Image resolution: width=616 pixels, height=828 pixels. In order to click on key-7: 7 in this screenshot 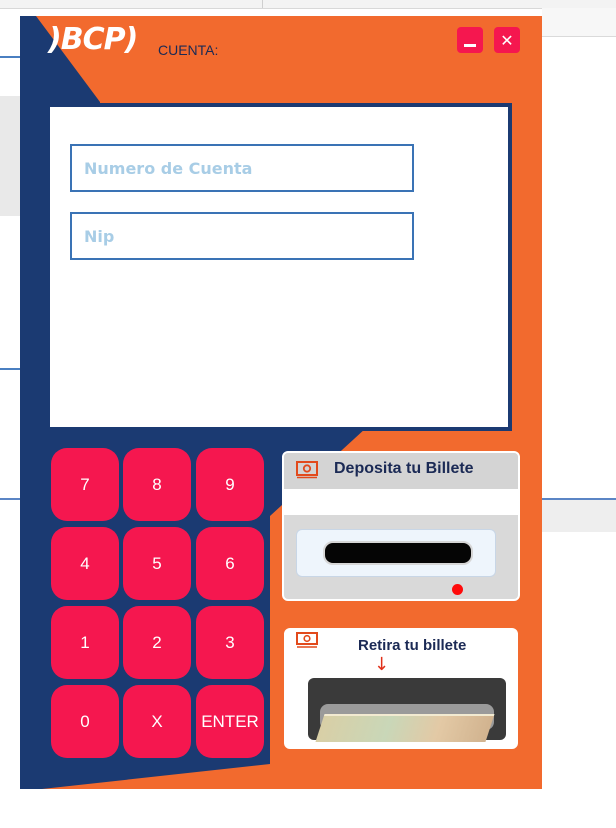, I will do `click(85, 484)`.